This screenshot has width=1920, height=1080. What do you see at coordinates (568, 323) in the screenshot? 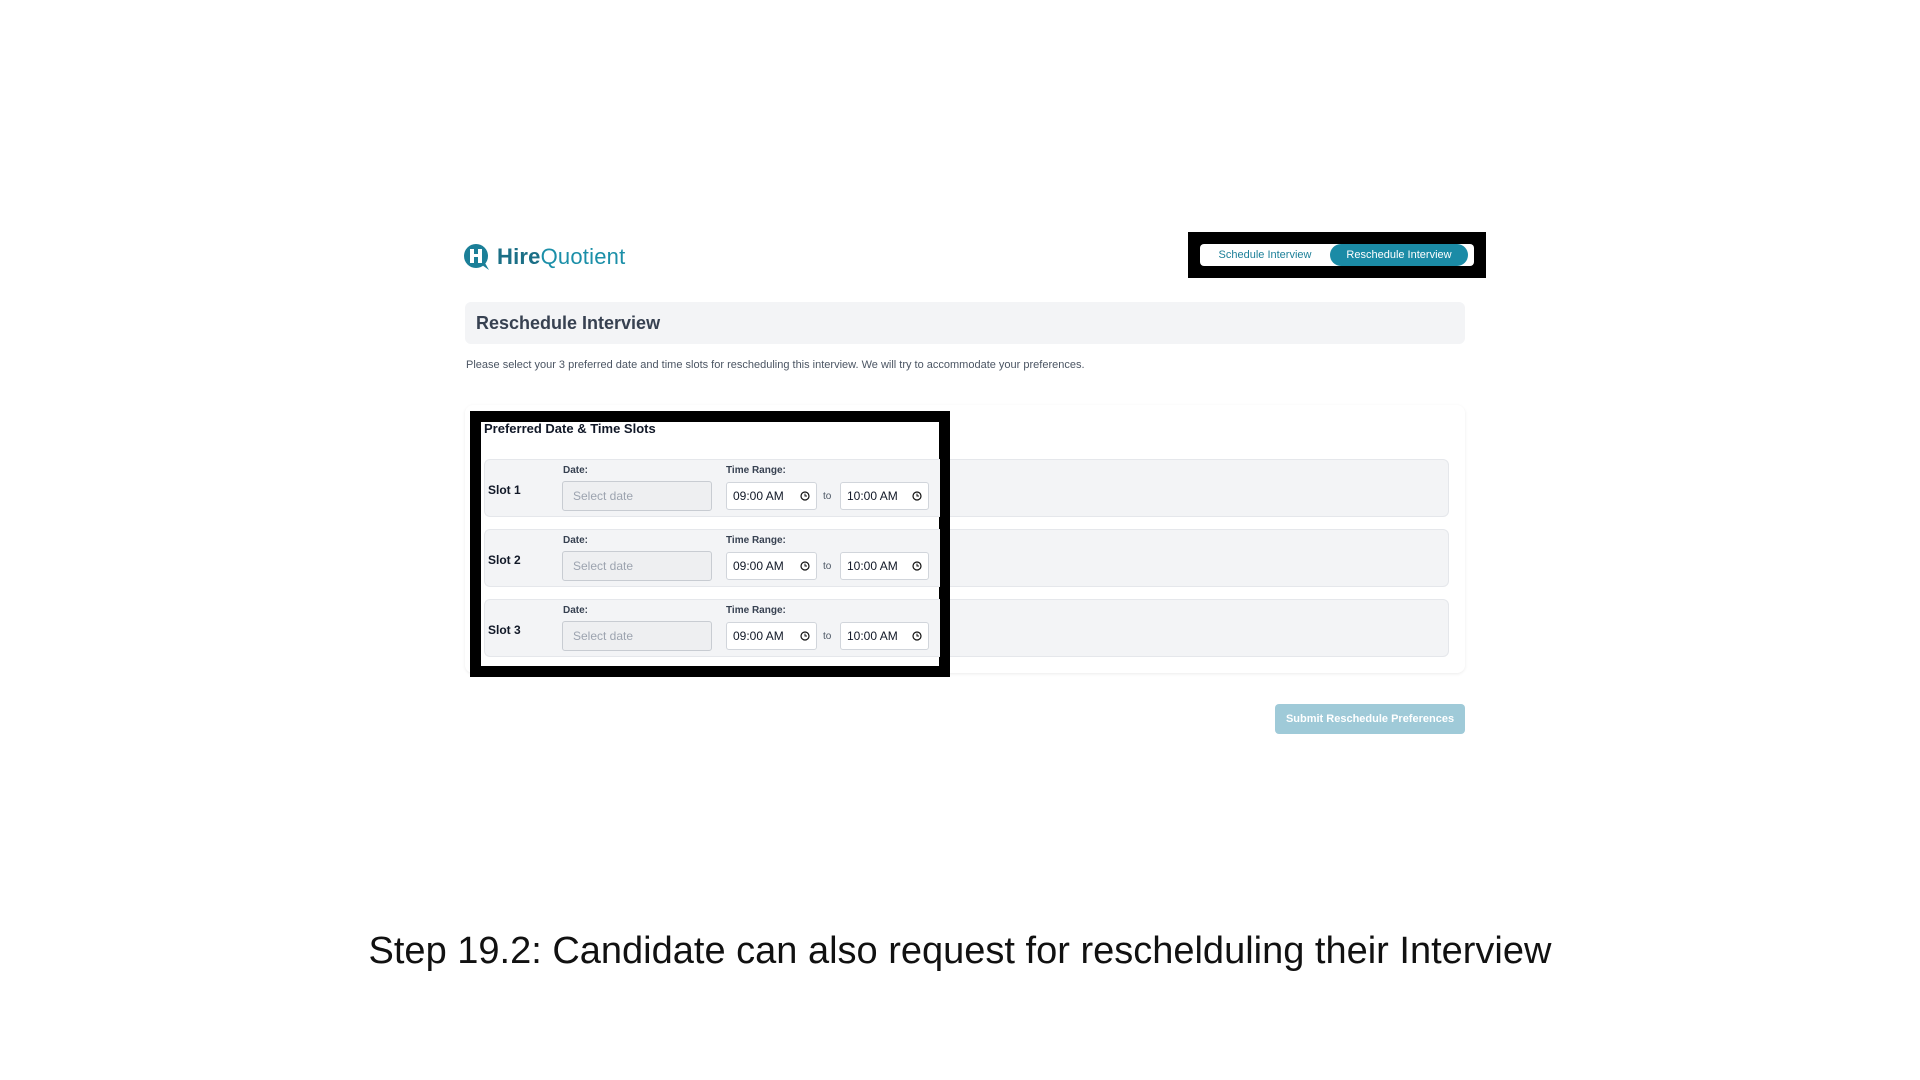
I see `page-title: Reschedule Interview` at bounding box center [568, 323].